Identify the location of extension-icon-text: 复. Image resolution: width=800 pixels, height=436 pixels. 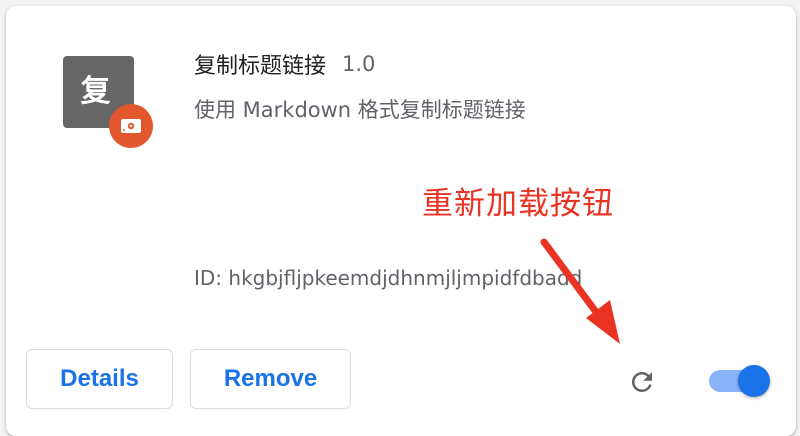
(95, 91).